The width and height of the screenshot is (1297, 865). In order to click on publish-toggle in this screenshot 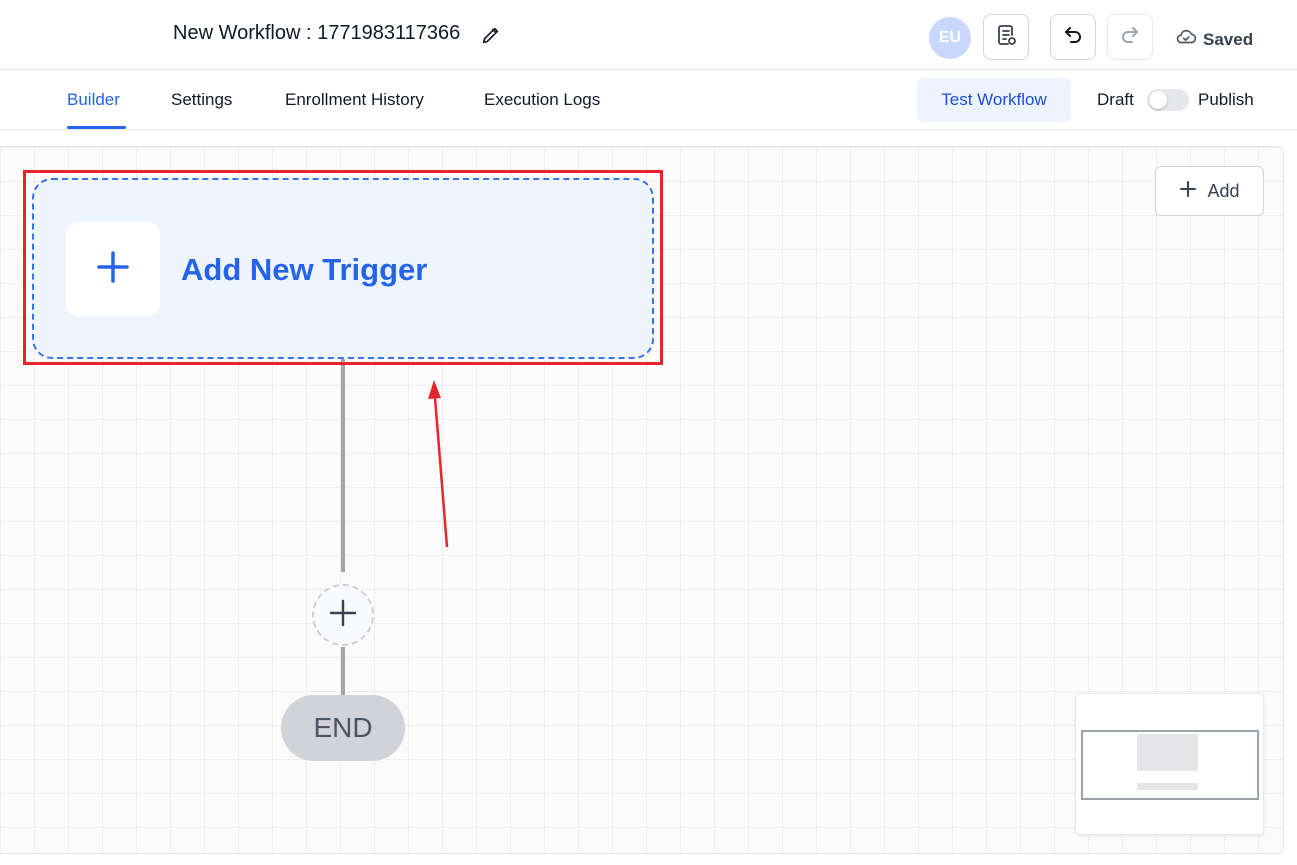, I will do `click(1168, 100)`.